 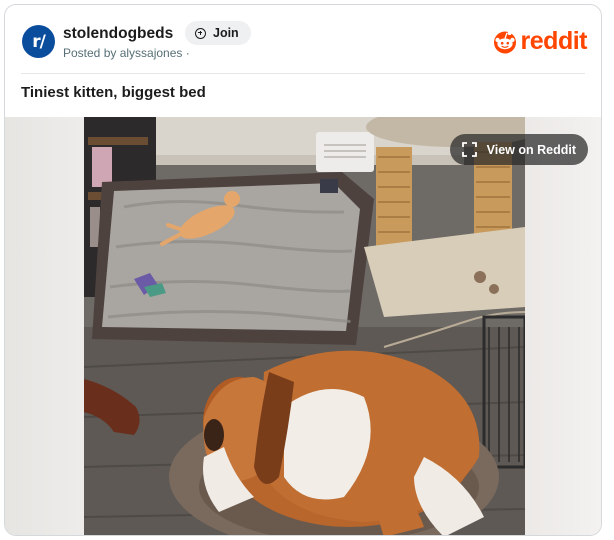 I want to click on join-button: Join, so click(x=218, y=33).